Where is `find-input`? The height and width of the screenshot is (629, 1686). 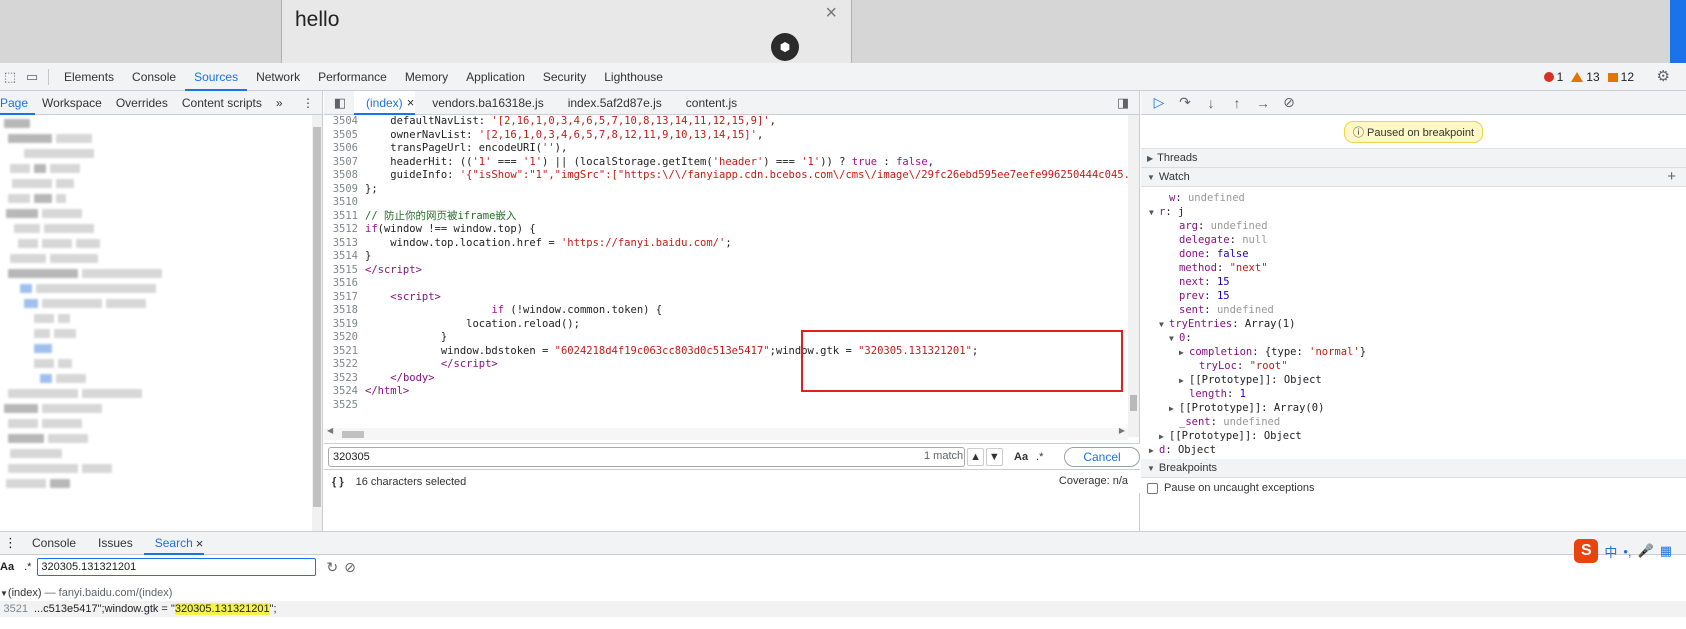
find-input is located at coordinates (647, 456).